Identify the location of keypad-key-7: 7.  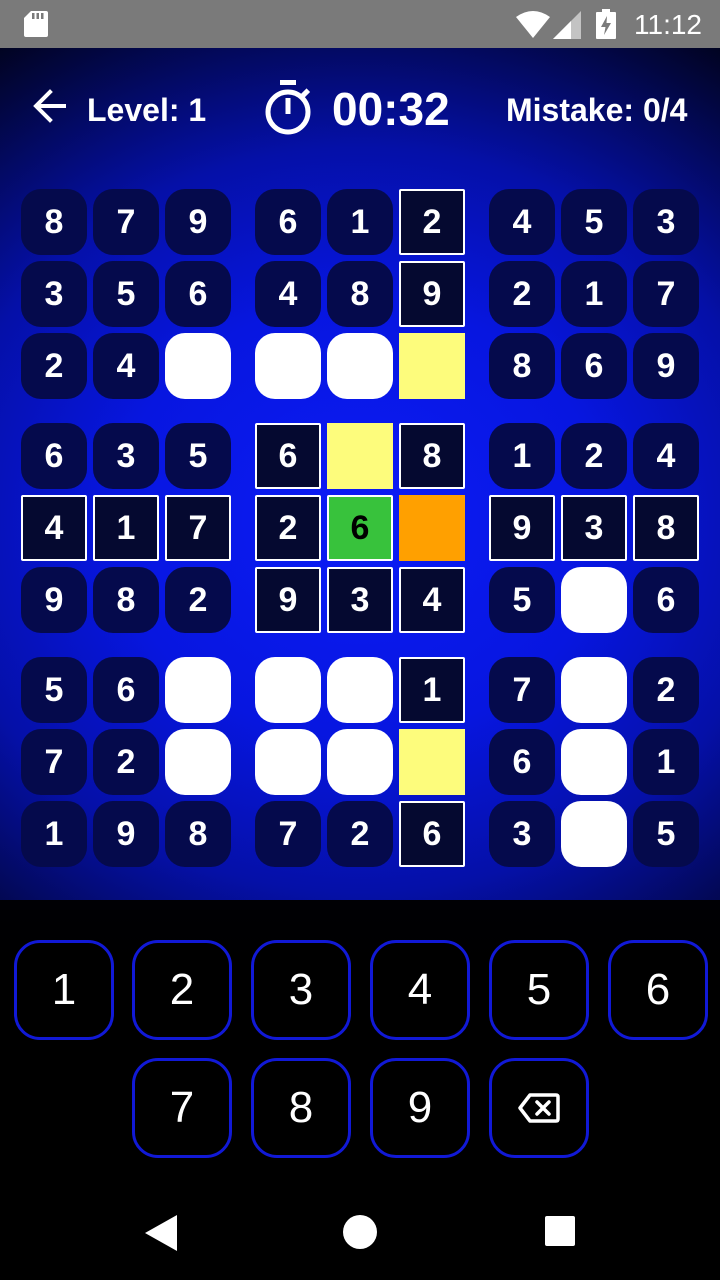
(182, 1108).